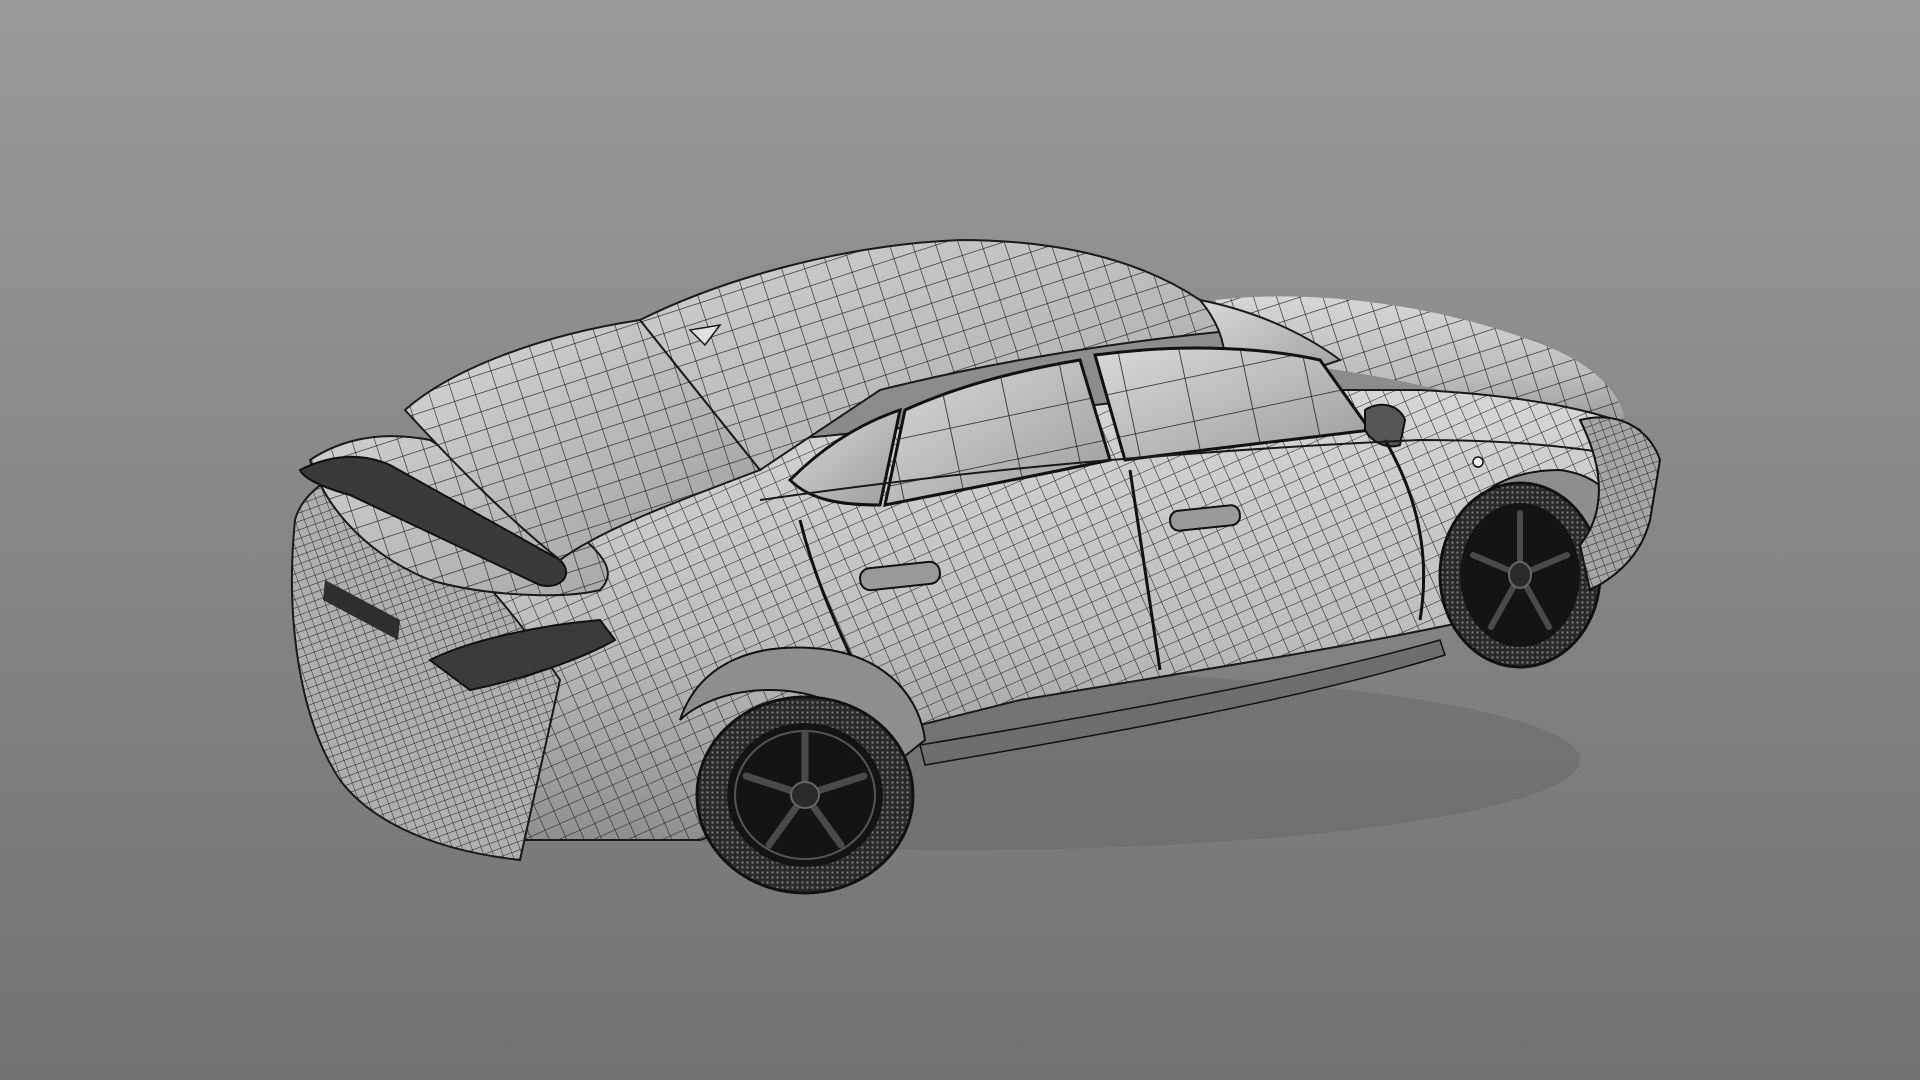 The height and width of the screenshot is (1080, 1920). I want to click on rear-wheel, so click(805, 795).